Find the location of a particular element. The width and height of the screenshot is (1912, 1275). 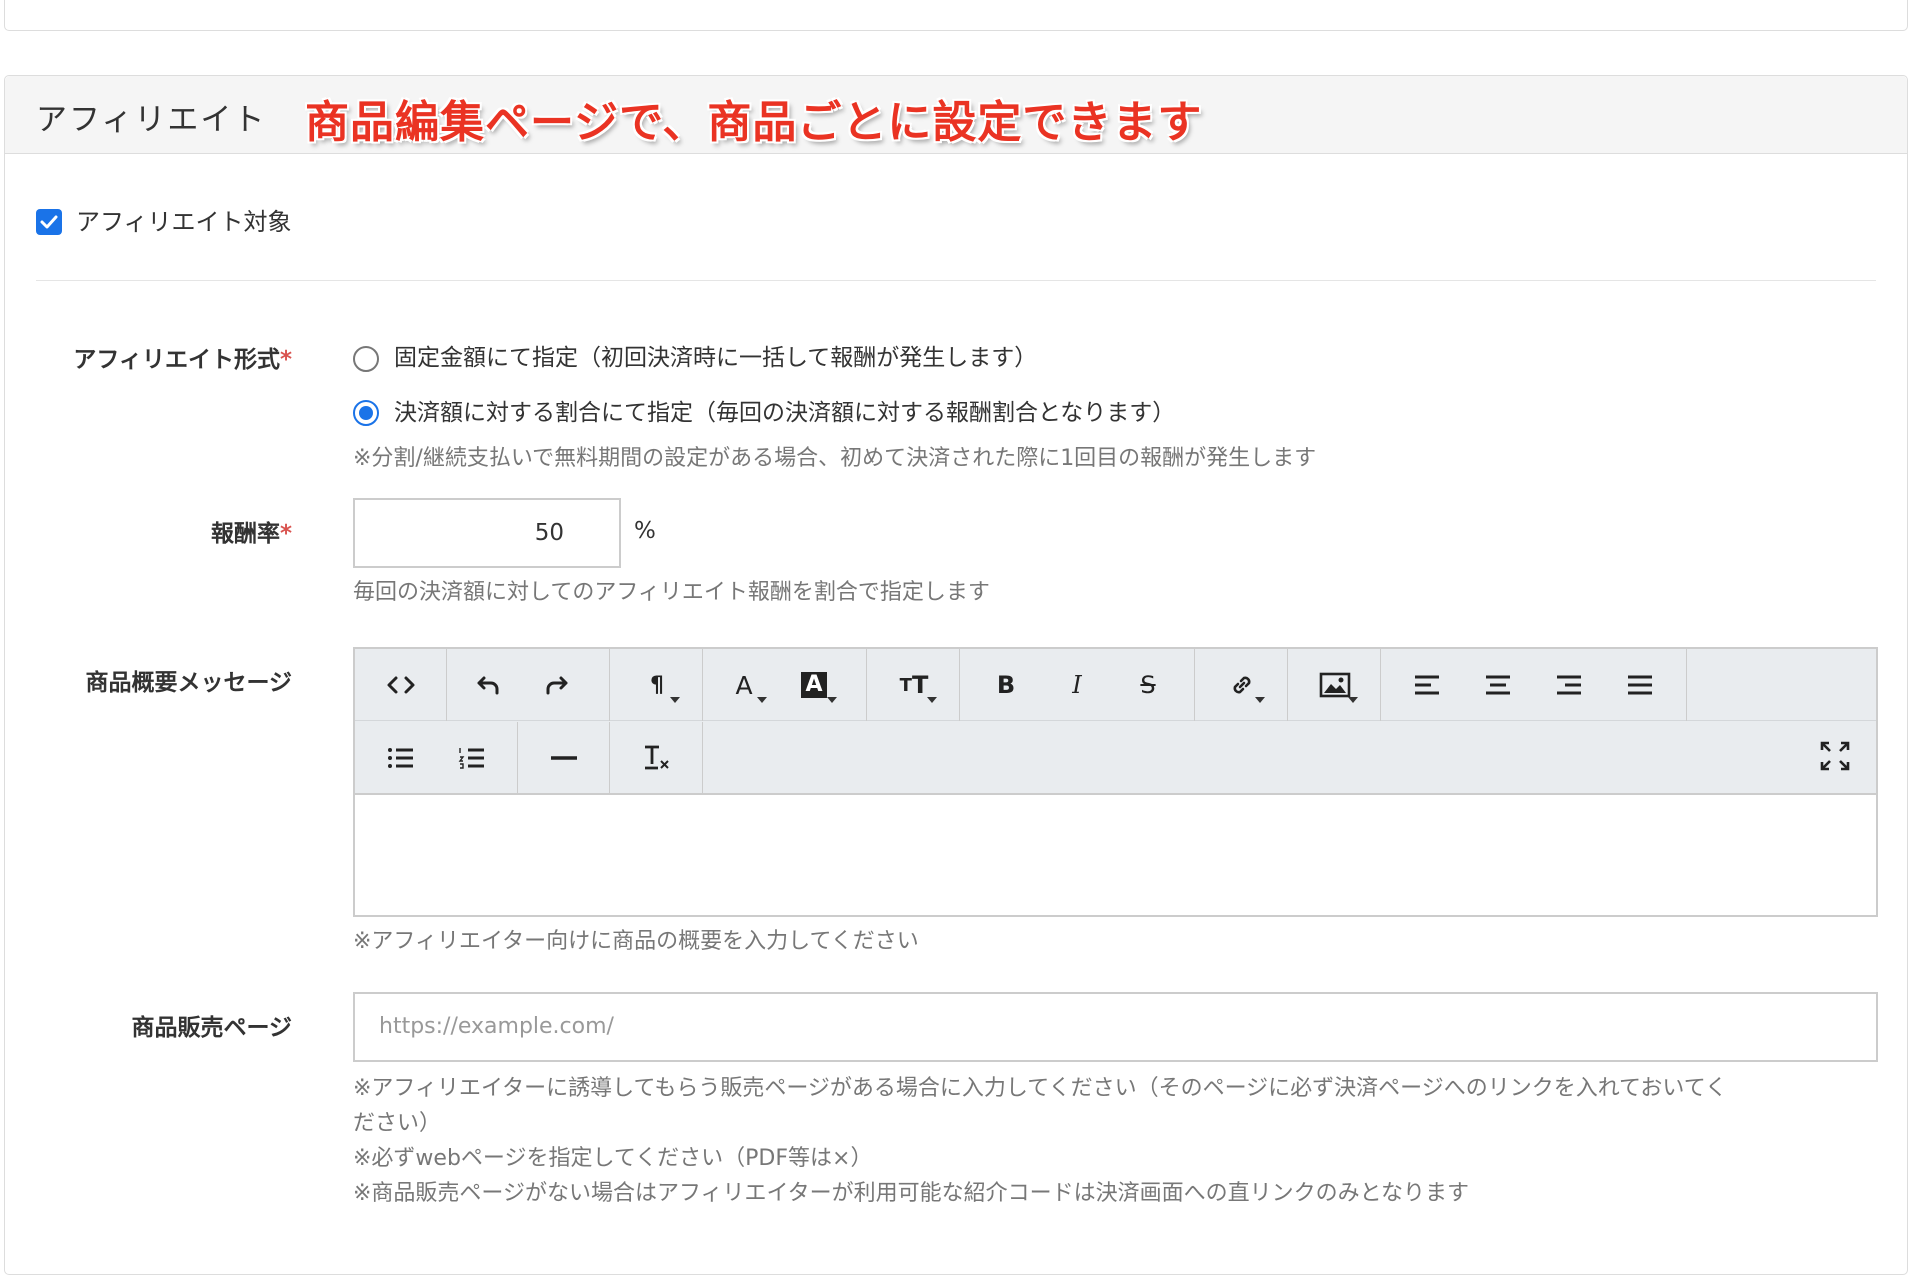

reward-rate-label: 報酬率* is located at coordinates (146, 531).